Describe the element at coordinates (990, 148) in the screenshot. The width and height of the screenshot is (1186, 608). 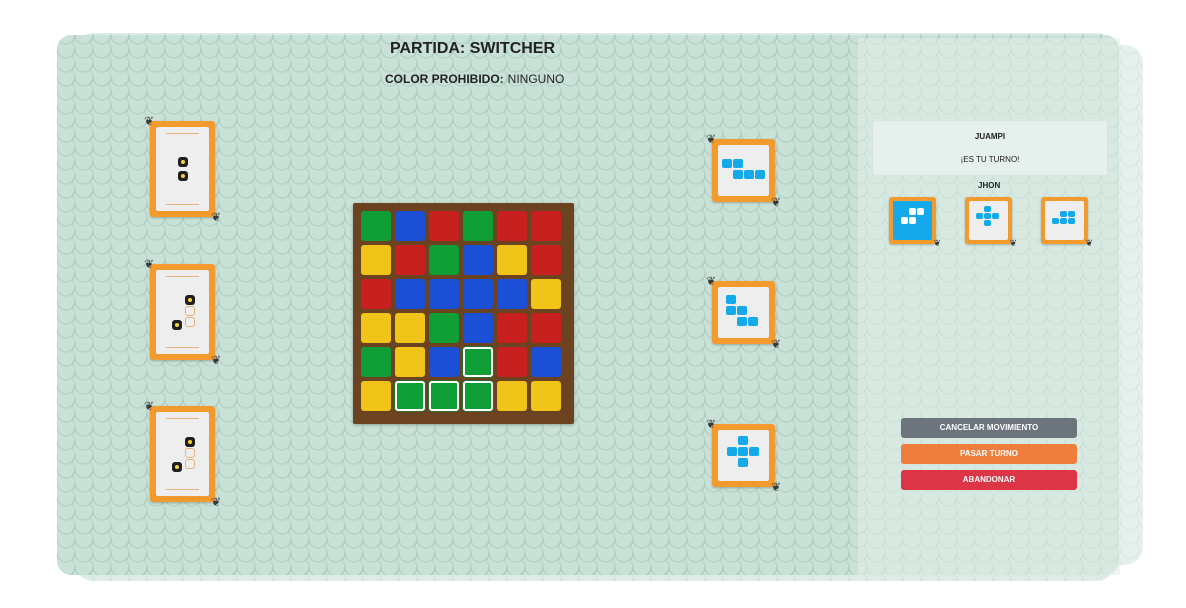
I see `turn-info-box: JUAMPI ¡ES TU TURNO!` at that location.